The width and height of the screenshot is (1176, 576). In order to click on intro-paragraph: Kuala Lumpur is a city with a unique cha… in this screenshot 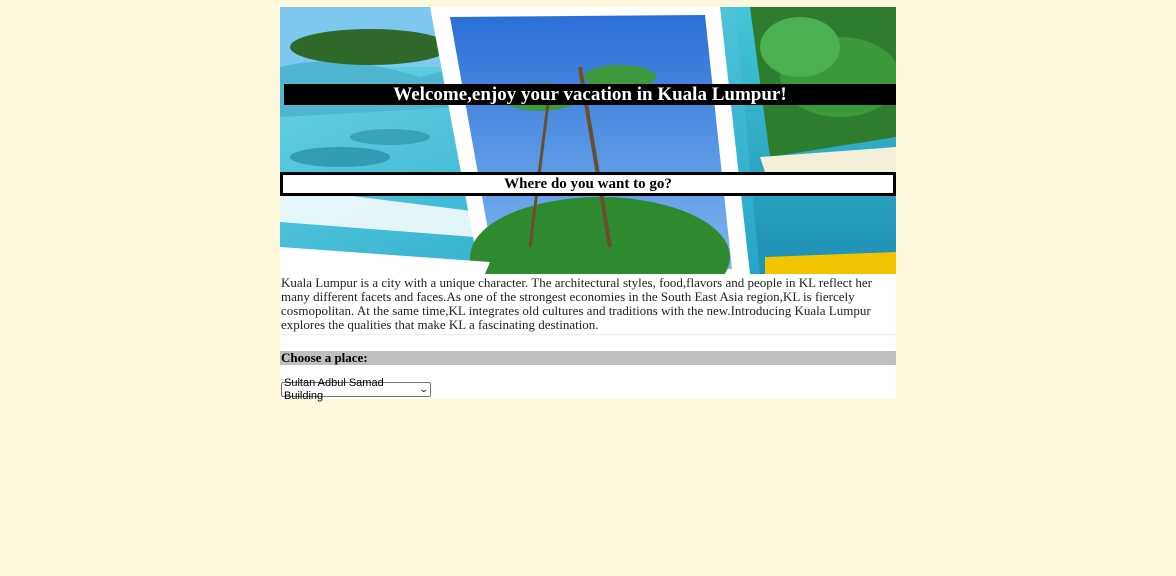, I will do `click(576, 303)`.